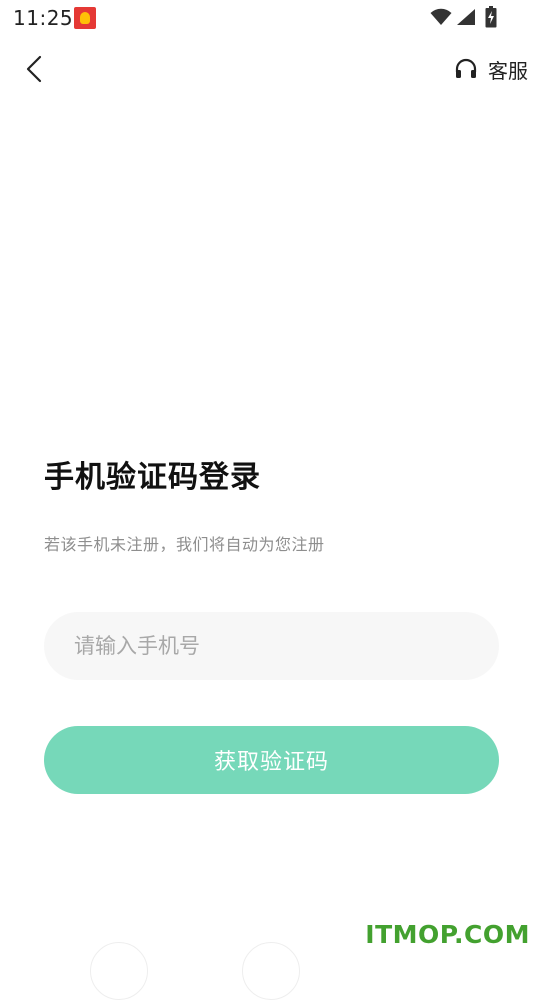 The width and height of the screenshot is (540, 1000). I want to click on back-button, so click(34, 69).